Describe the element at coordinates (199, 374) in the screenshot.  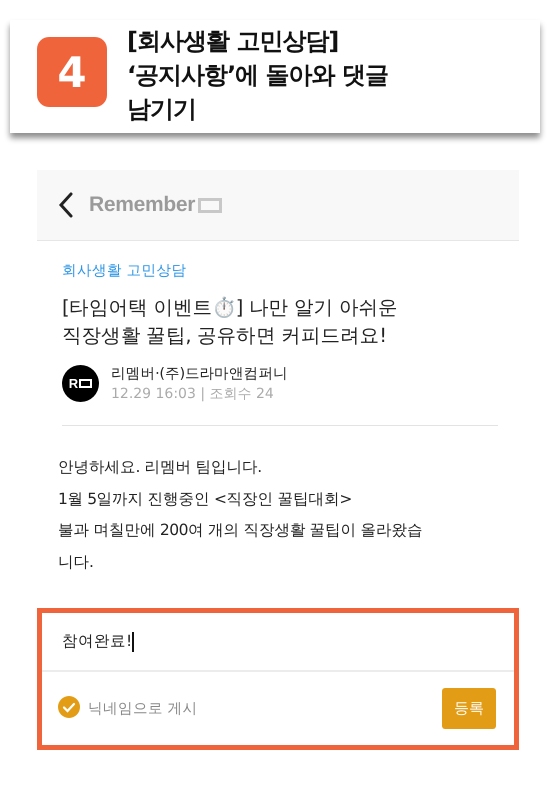
I see `author-name: 리멤버·(주)드라마앤컴퍼니` at that location.